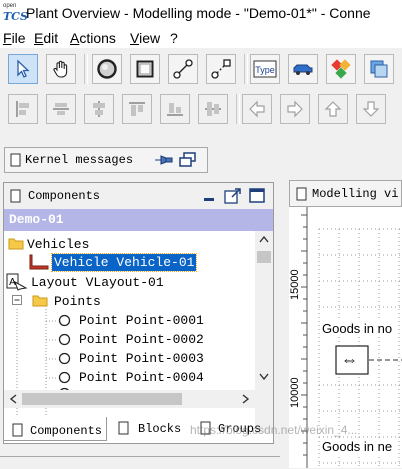 The width and height of the screenshot is (402, 469). I want to click on kernel-messages-tab: Kernel messages, so click(106, 160).